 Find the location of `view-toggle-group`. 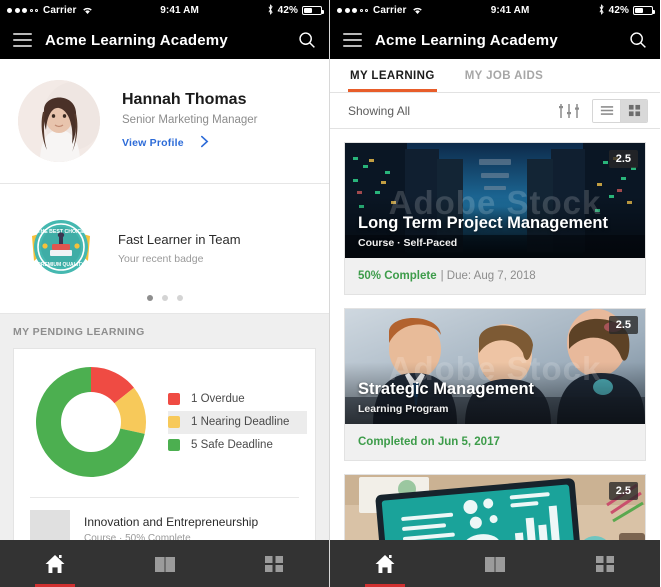

view-toggle-group is located at coordinates (620, 110).